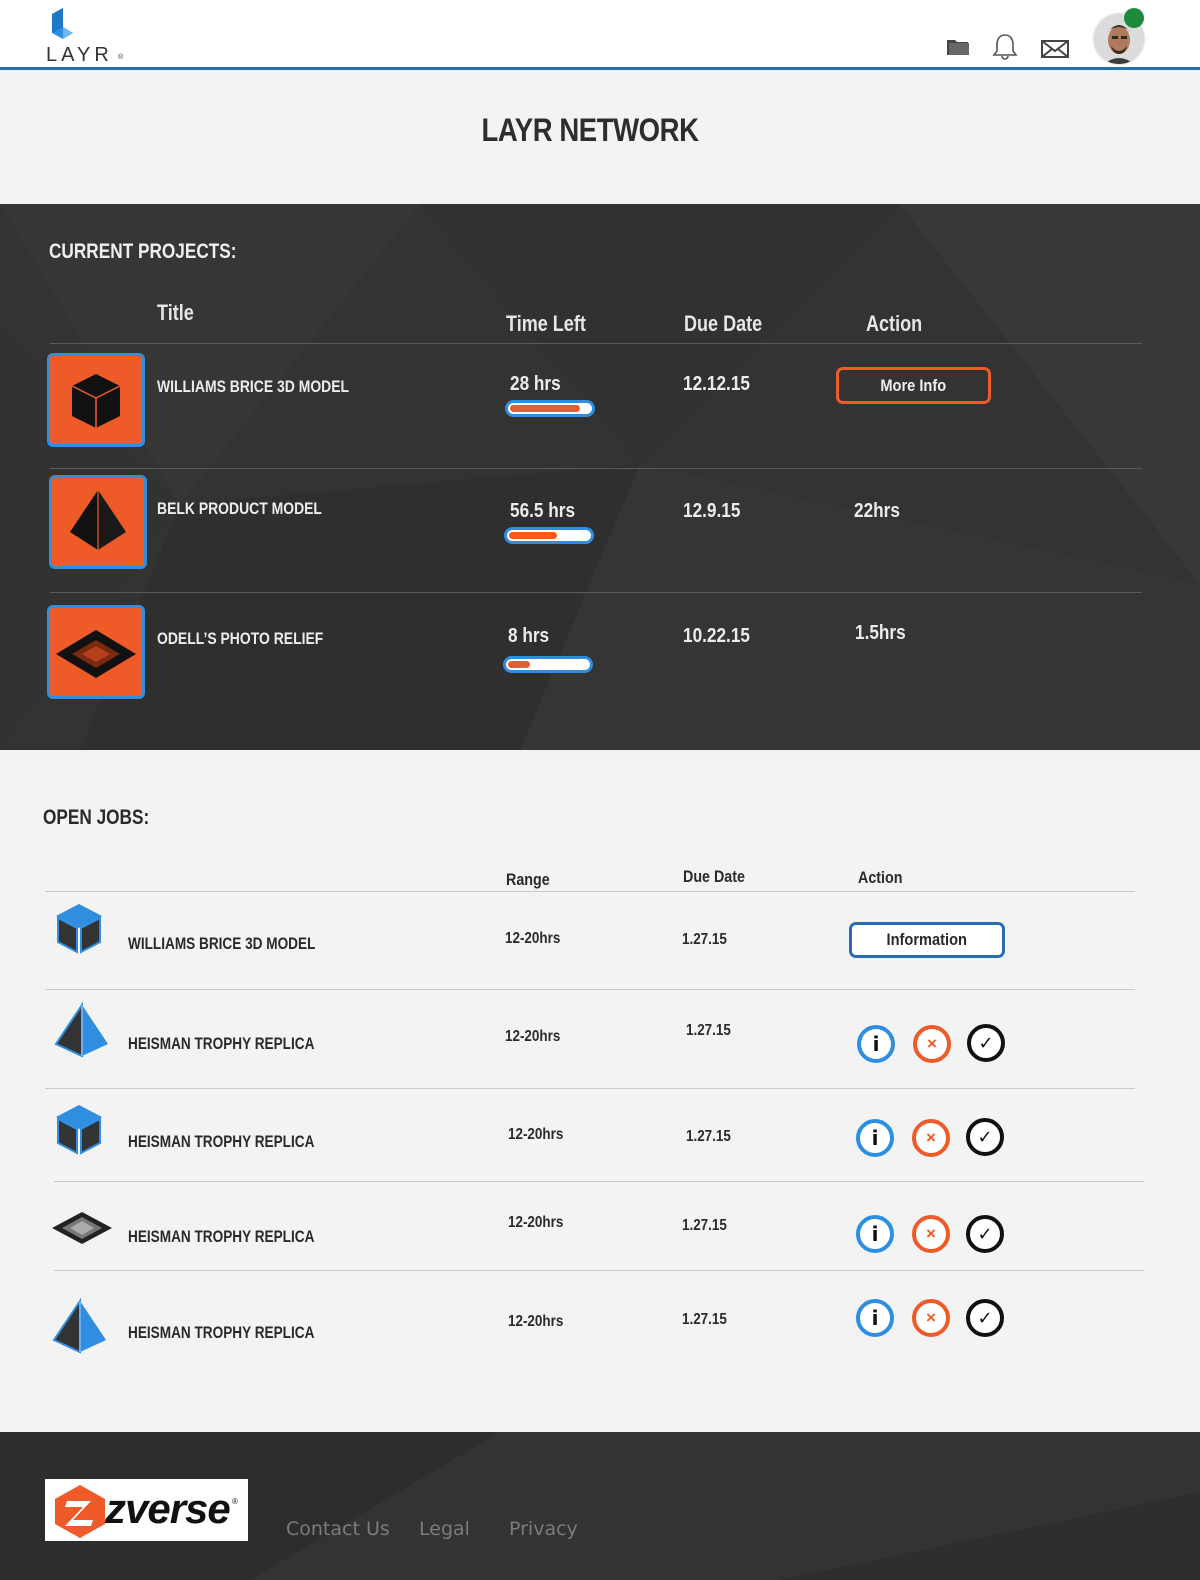 This screenshot has width=1200, height=1580. Describe the element at coordinates (716, 384) in the screenshot. I see `due-date-value: 12.12.15` at that location.